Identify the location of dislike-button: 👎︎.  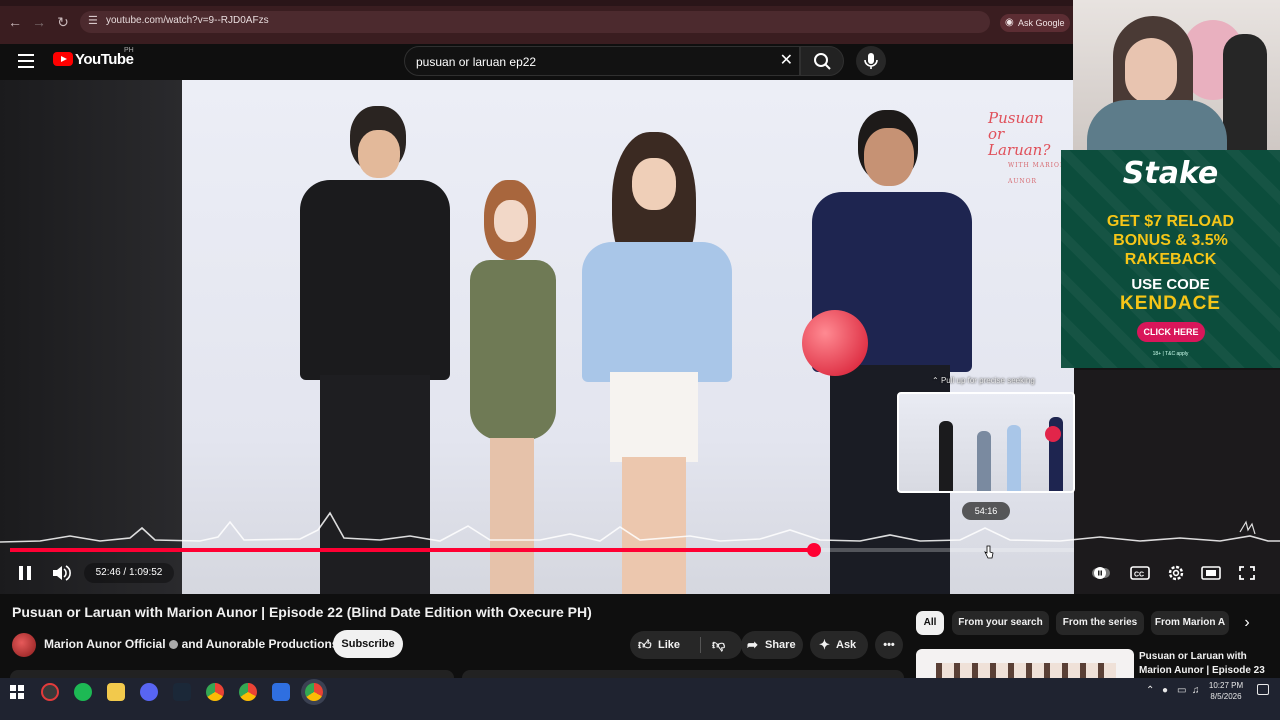
(722, 645).